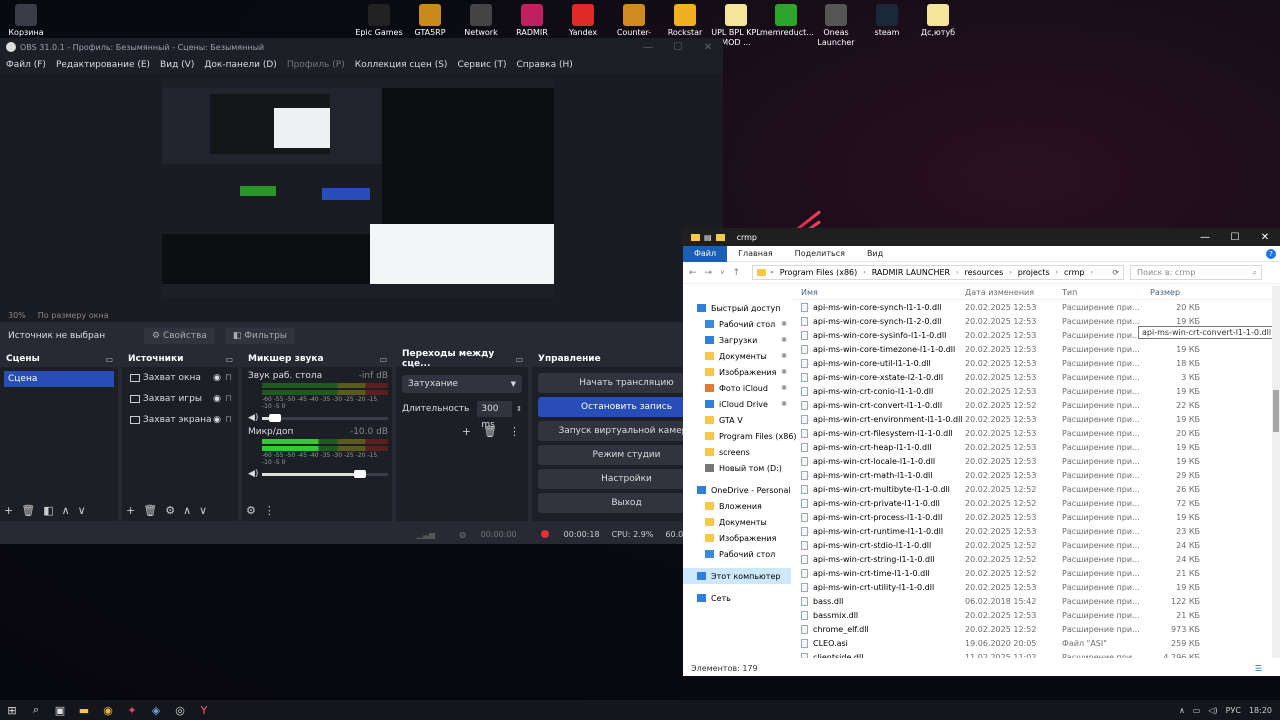  Describe the element at coordinates (204, 710) in the screenshot. I see `yandex-icon: Y` at that location.